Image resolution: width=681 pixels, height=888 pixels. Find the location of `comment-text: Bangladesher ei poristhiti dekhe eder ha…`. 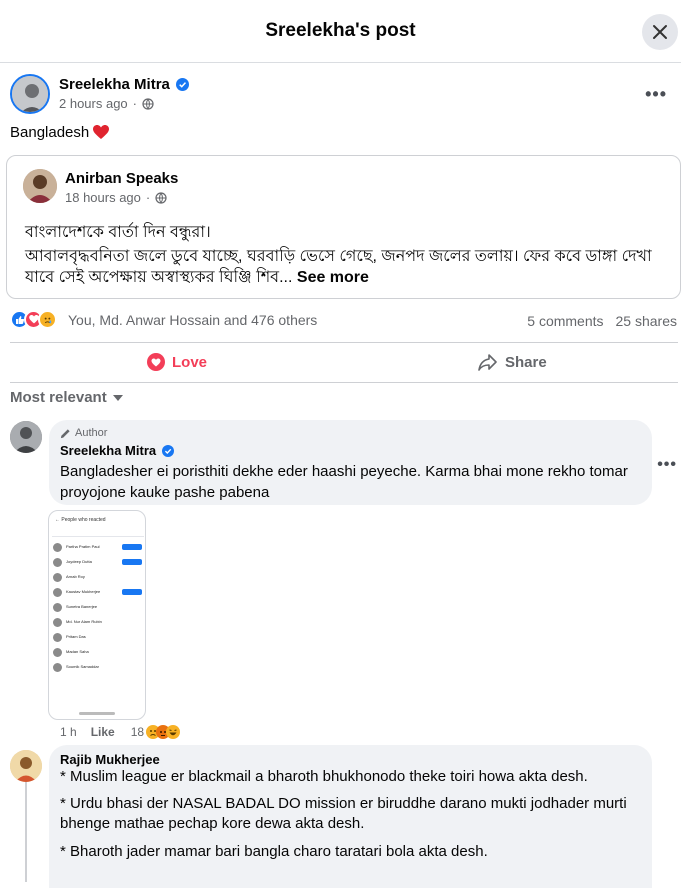

comment-text: Bangladesher ei poristhiti dekhe eder ha… is located at coordinates (344, 482).